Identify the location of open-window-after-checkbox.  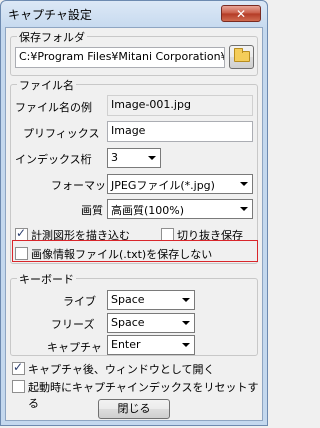
(18, 367).